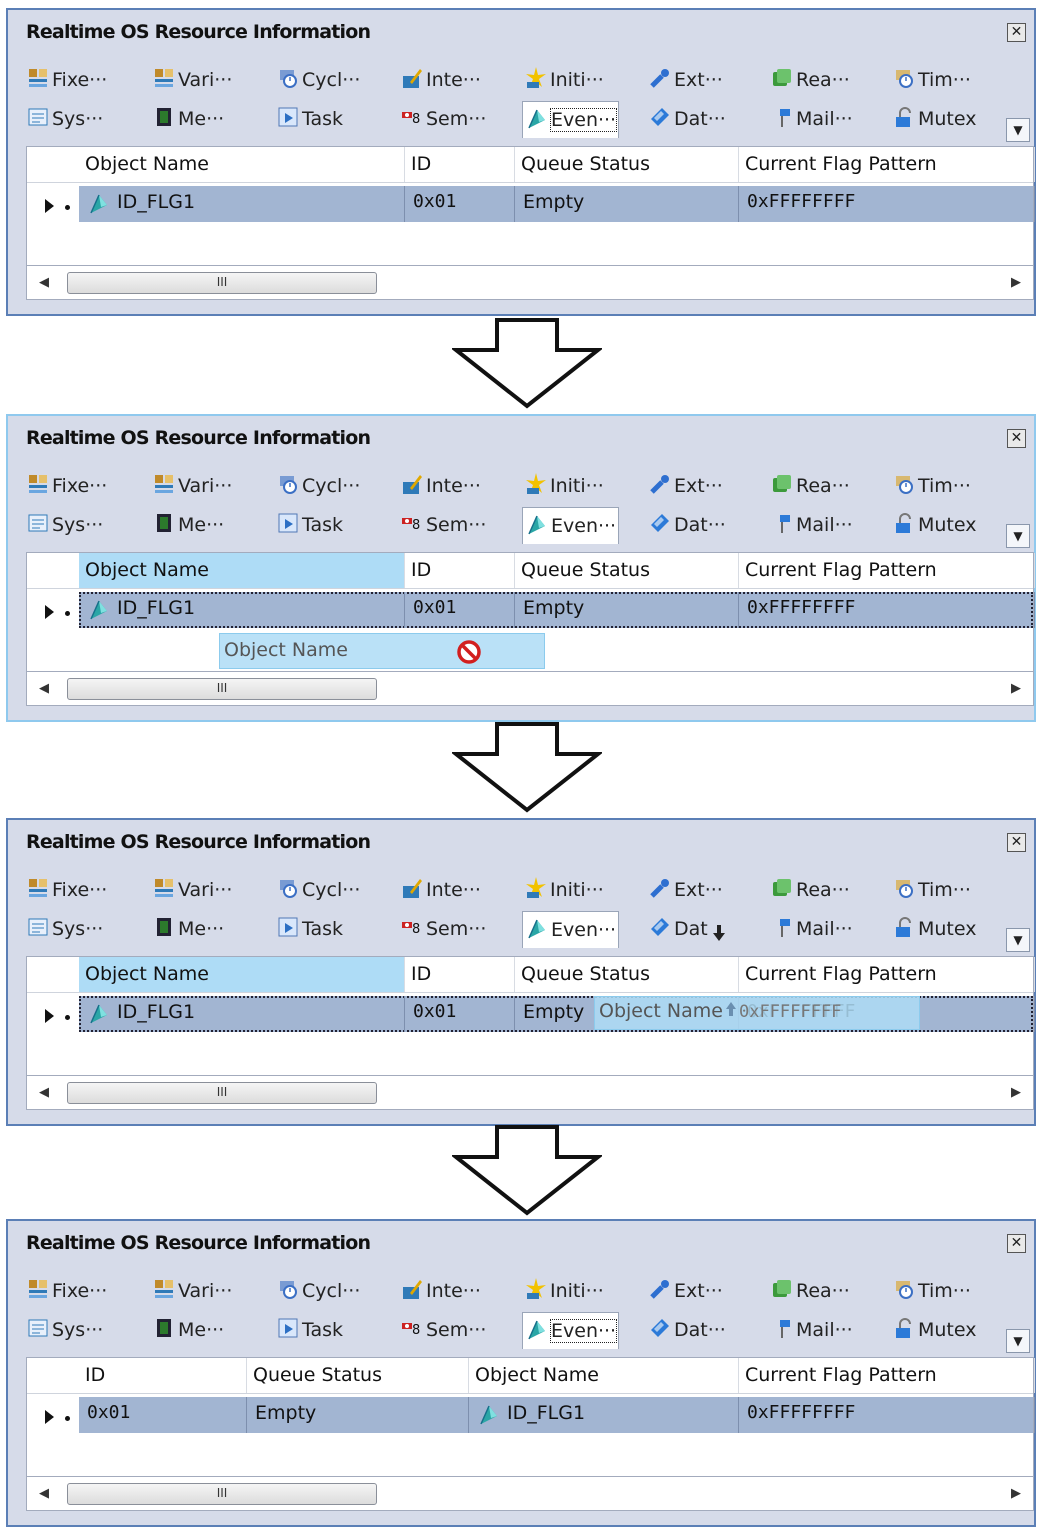  I want to click on table-row: 0x01 Empty ID_FLG1 0xFFFFFFFF, so click(557, 1415).